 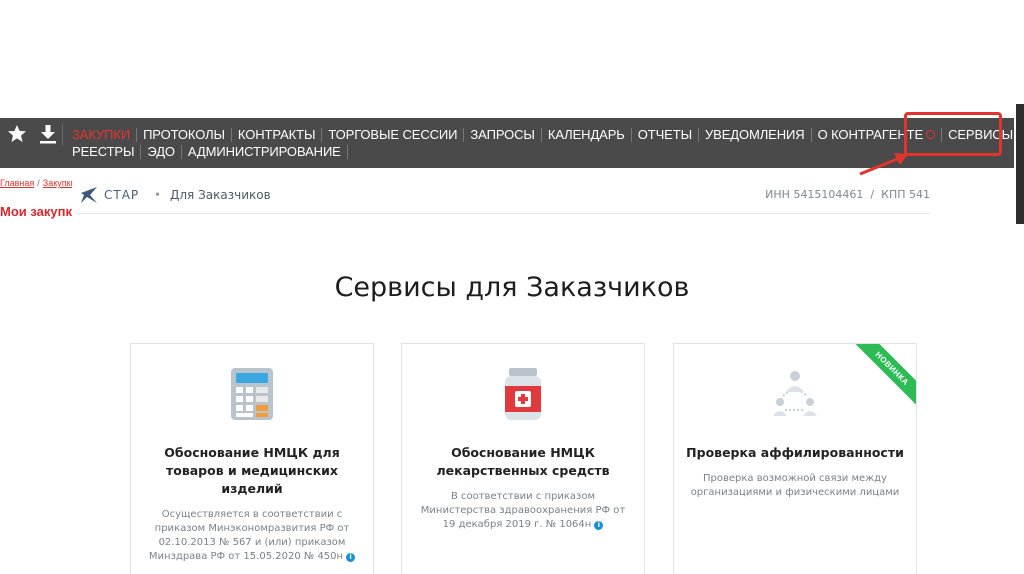 What do you see at coordinates (795, 452) in the screenshot?
I see `card-title: Проверка аффилированности` at bounding box center [795, 452].